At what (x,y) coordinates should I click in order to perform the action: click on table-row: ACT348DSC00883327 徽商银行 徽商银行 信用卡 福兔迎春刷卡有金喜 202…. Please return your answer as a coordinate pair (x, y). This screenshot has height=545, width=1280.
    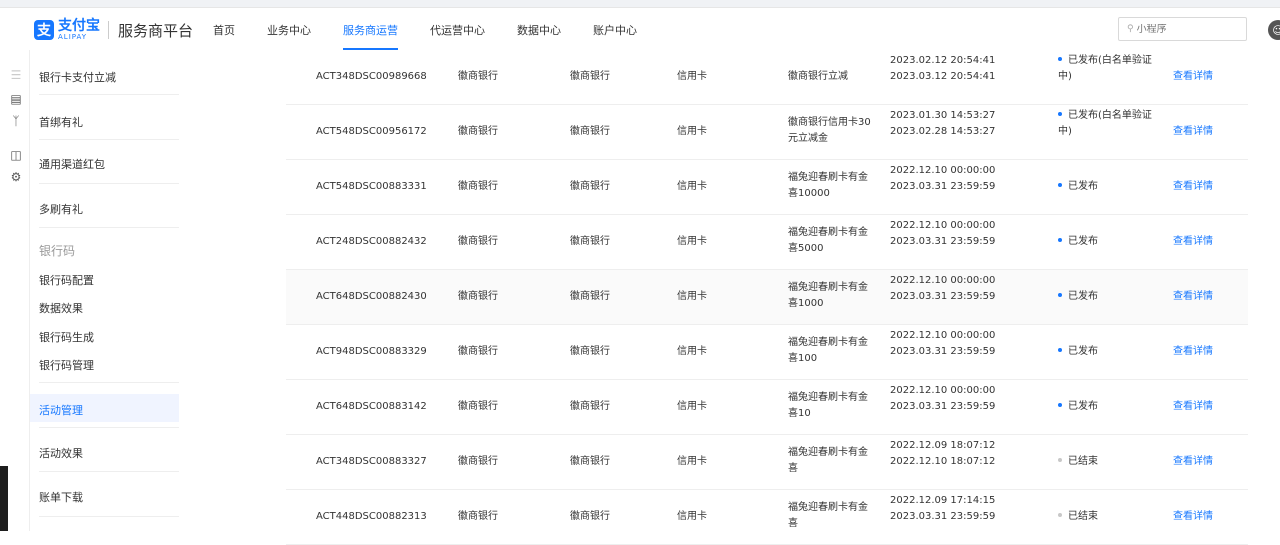
    Looking at the image, I should click on (767, 462).